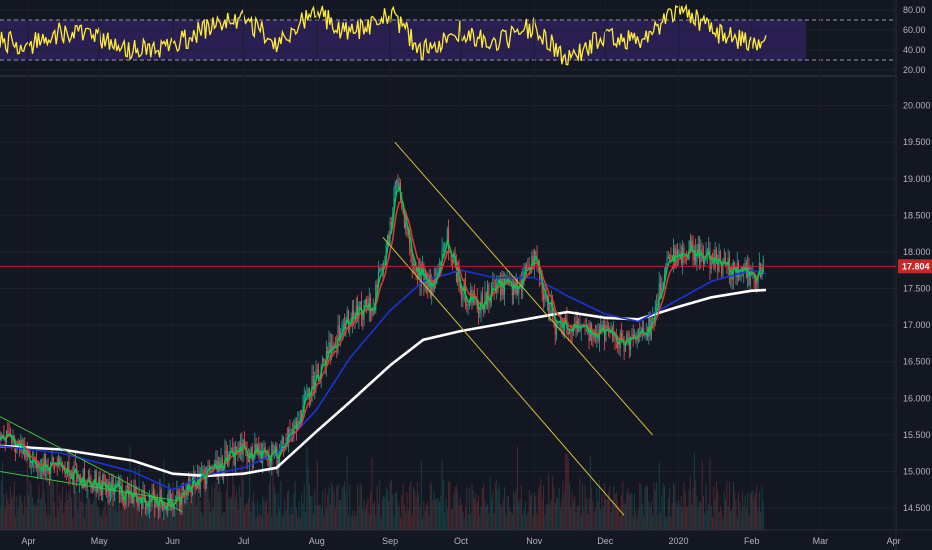  What do you see at coordinates (917, 362) in the screenshot?
I see `price-tick-label: 16.500` at bounding box center [917, 362].